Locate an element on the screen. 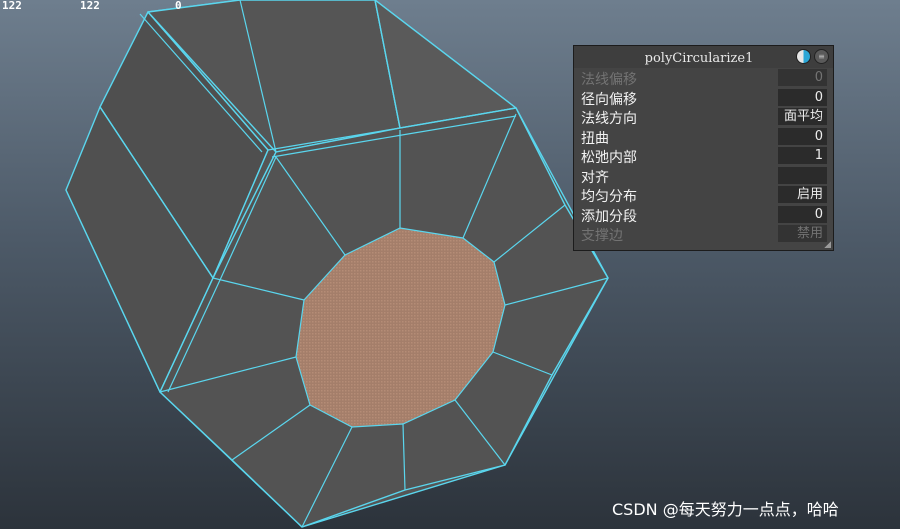 Image resolution: width=900 pixels, height=529 pixels. attribute-row: 法线偏移 0 is located at coordinates (704, 78).